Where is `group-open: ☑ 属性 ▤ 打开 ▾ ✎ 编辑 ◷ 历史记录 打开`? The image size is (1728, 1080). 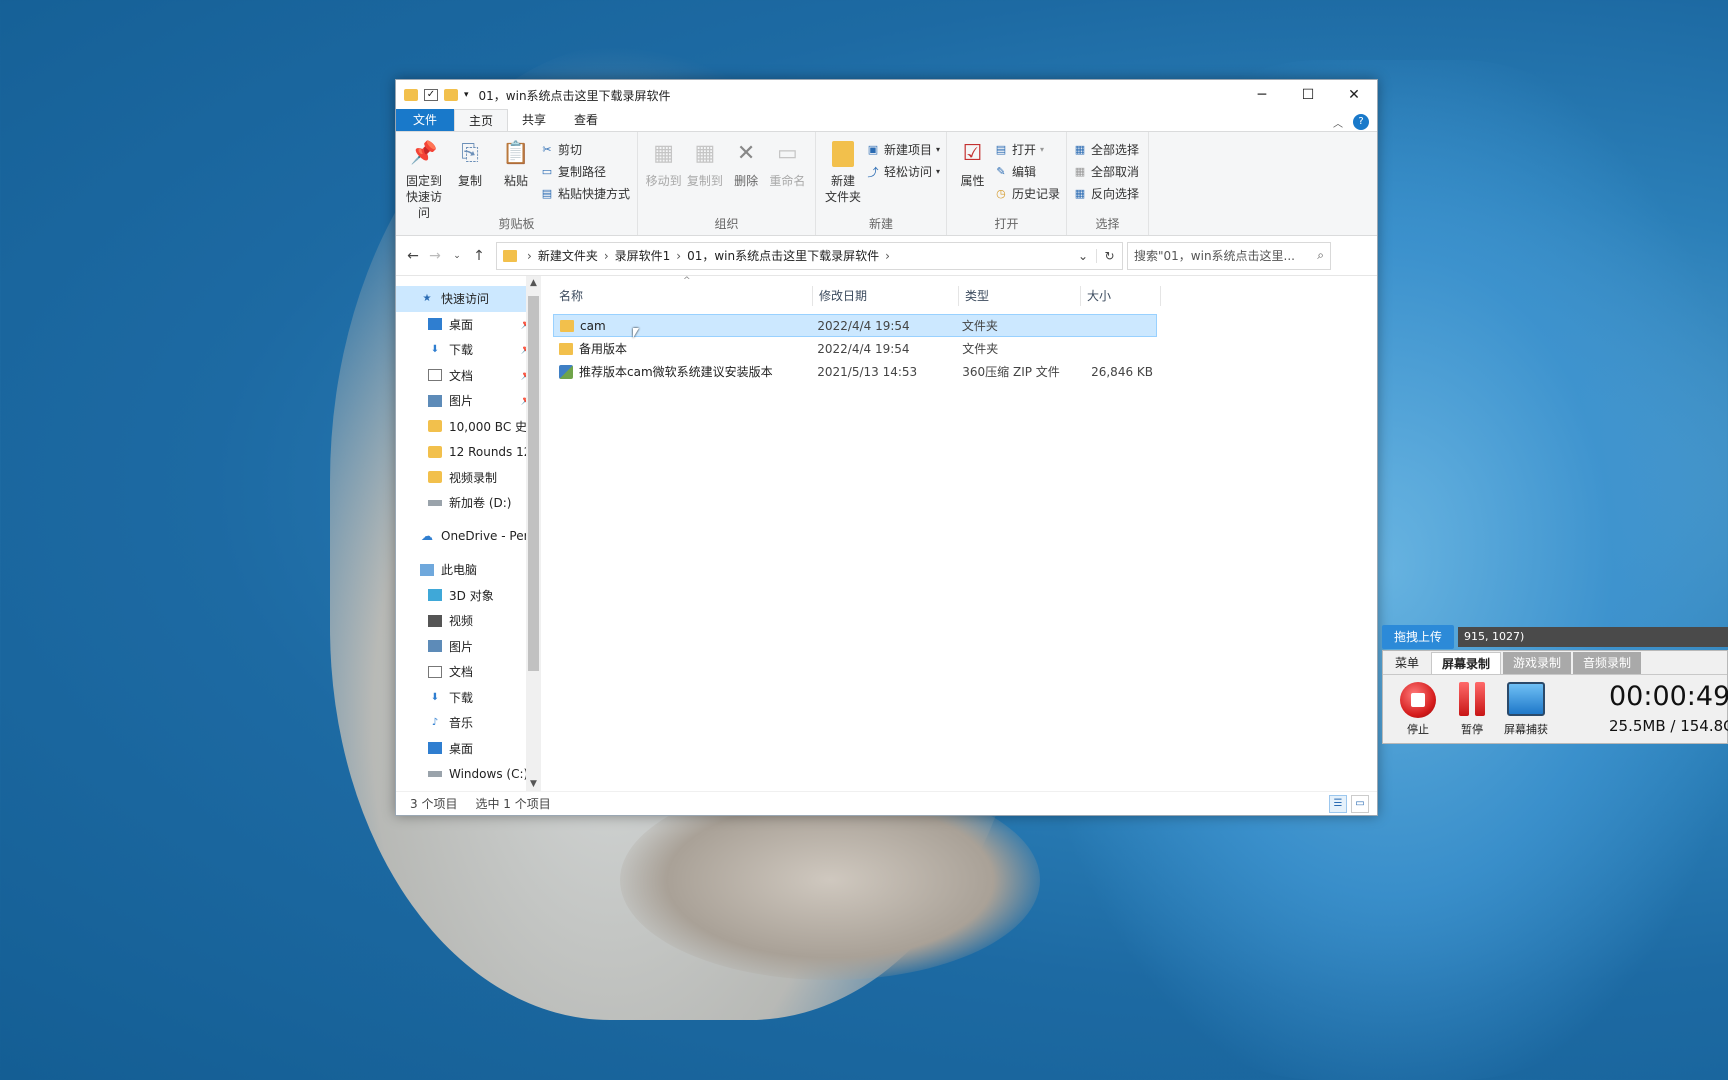
group-open: ☑ 属性 ▤ 打开 ▾ ✎ 编辑 ◷ 历史记录 打开 is located at coordinates (1007, 183).